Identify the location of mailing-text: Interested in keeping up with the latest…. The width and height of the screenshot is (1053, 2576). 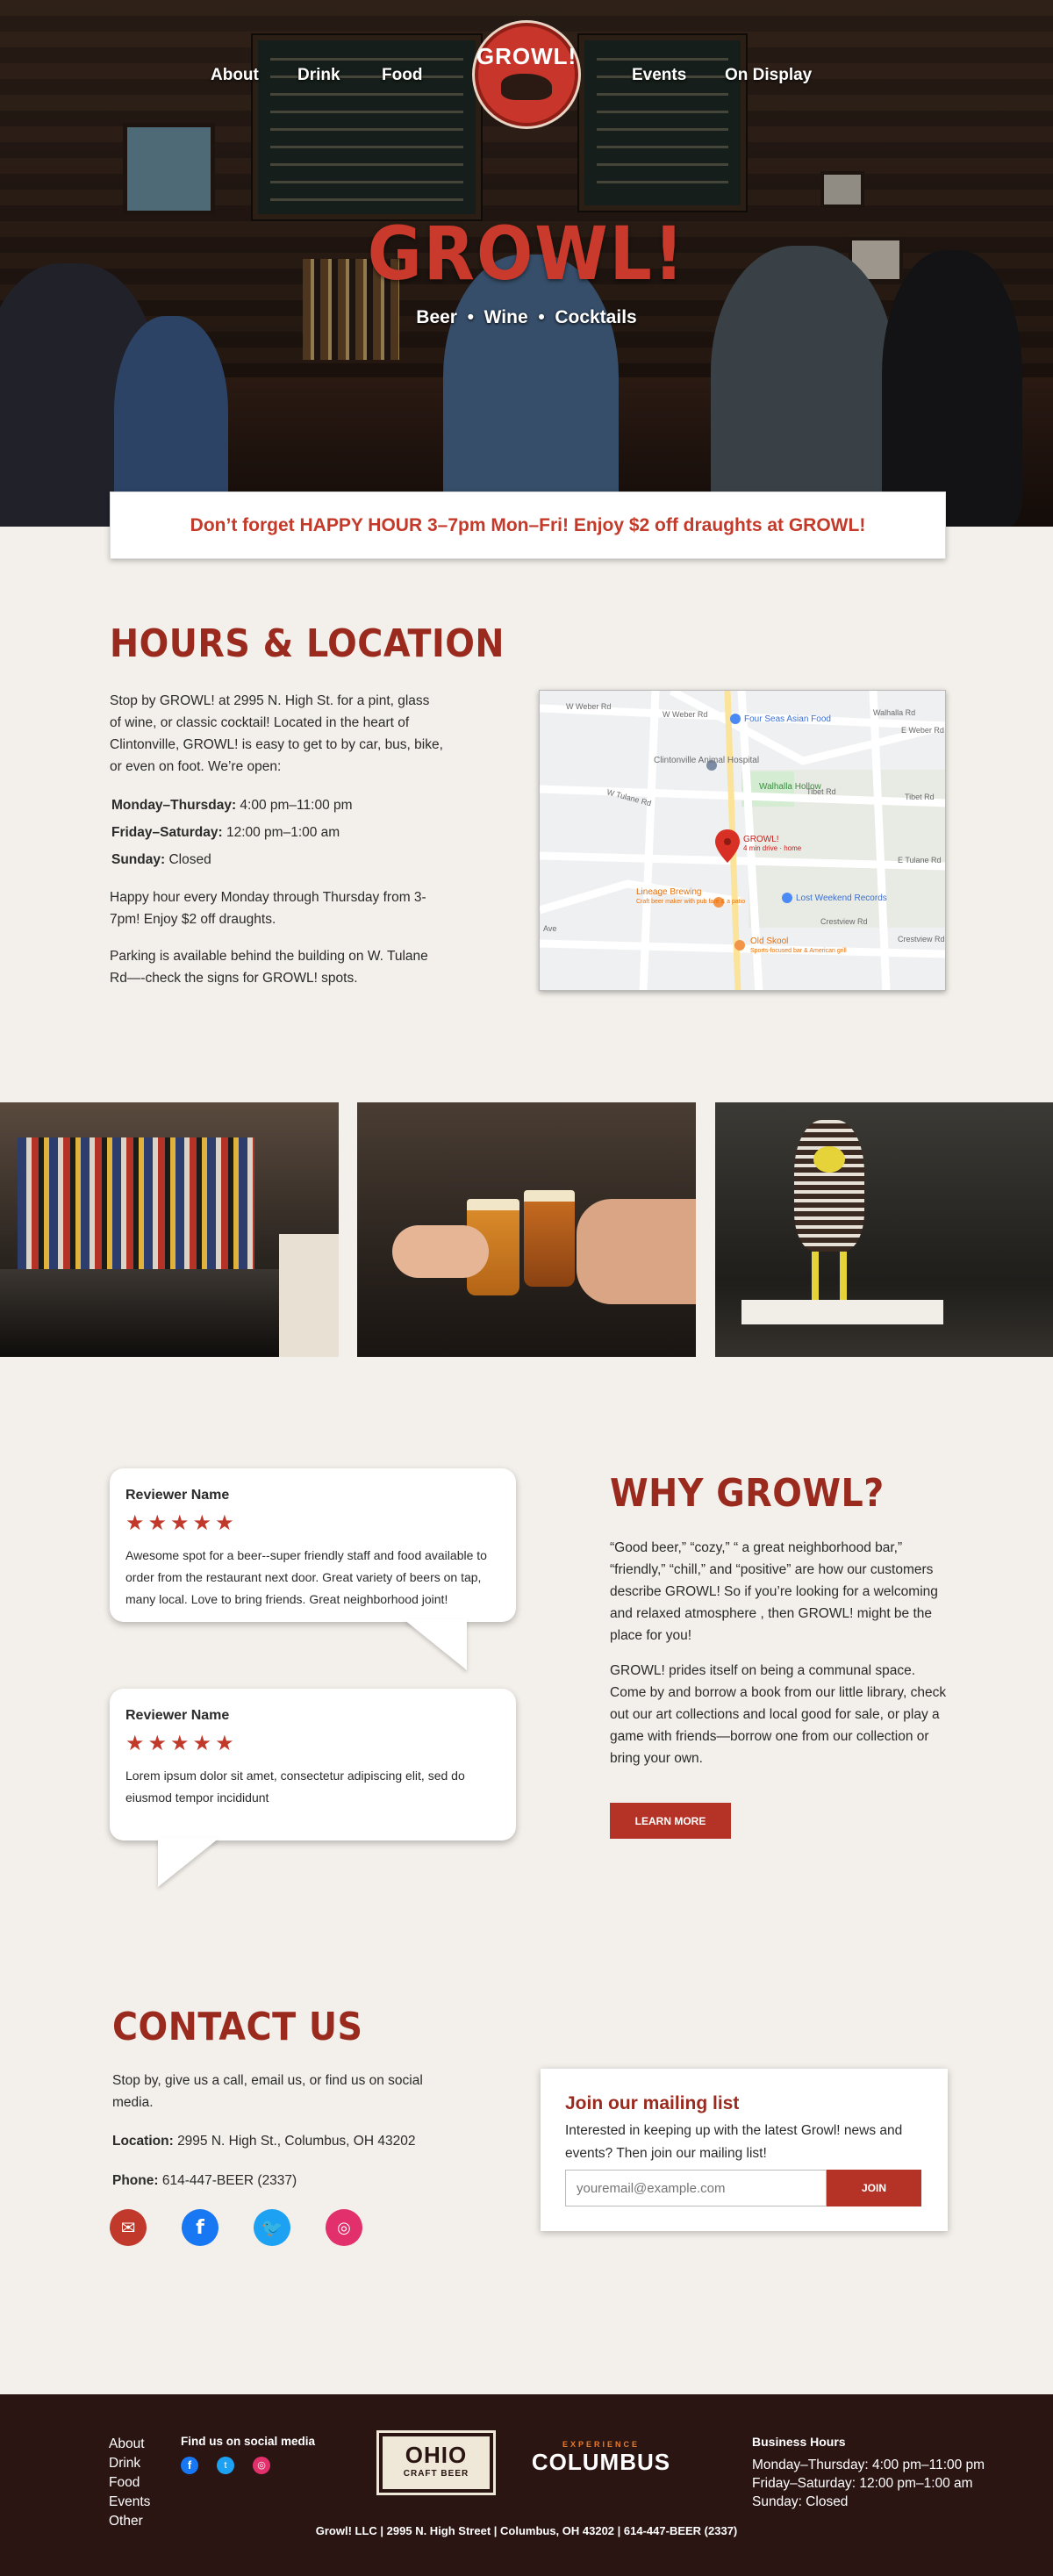
(734, 2142).